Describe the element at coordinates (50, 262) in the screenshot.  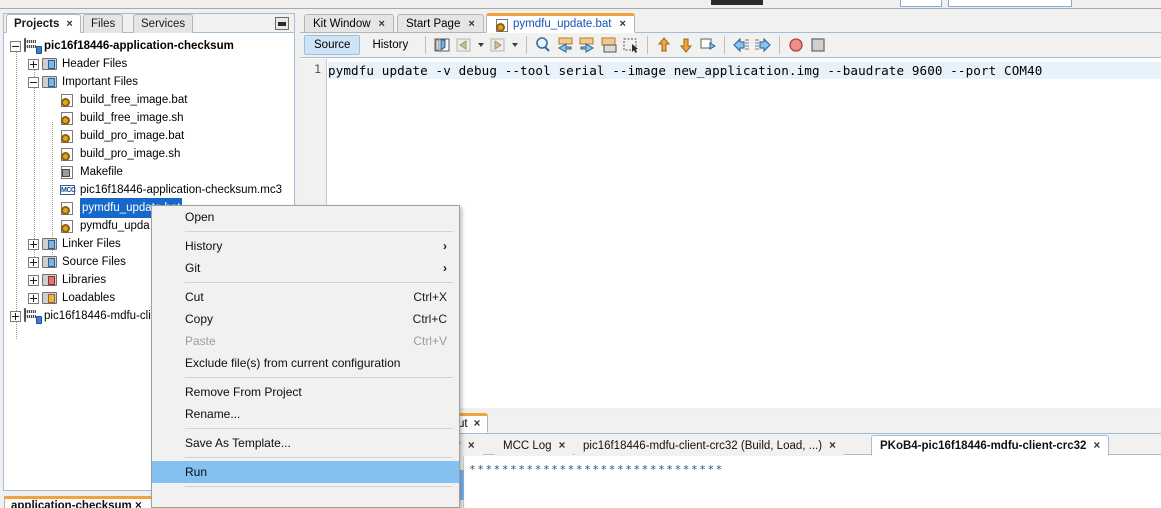
I see `folder-blue-icon` at that location.